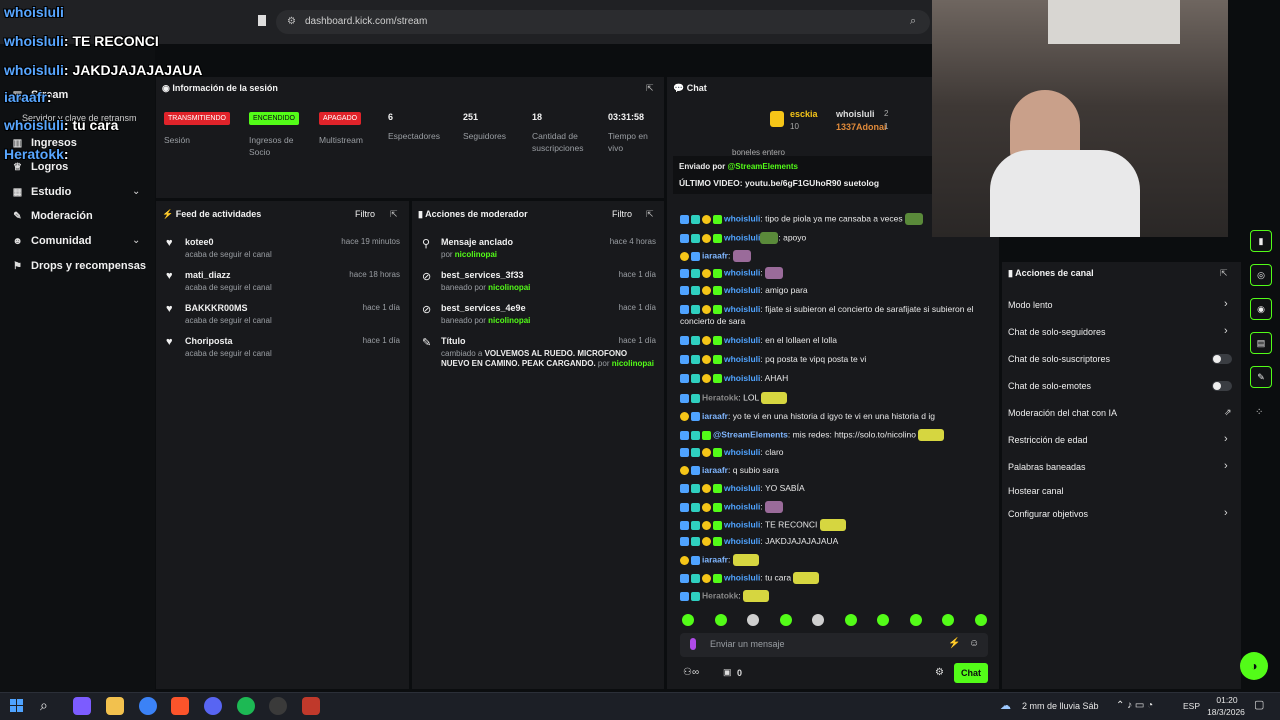 The height and width of the screenshot is (720, 1280). Describe the element at coordinates (42, 192) in the screenshot. I see `sidebar-item-estudio: ▦ Estudio` at that location.